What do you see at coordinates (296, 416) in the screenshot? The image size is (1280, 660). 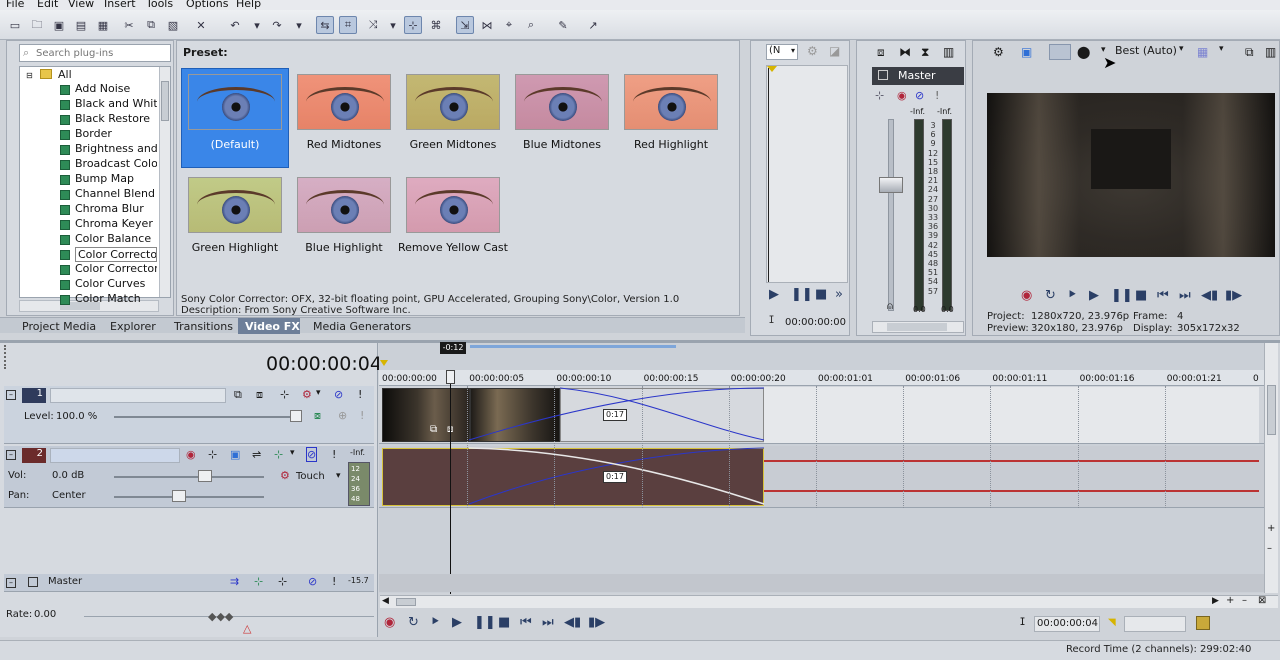 I see `level-slider-handle` at bounding box center [296, 416].